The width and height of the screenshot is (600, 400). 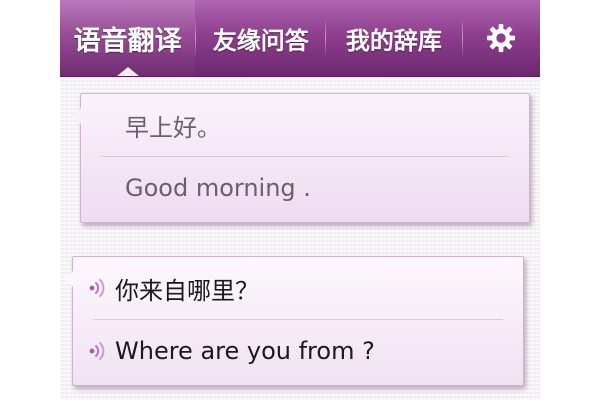 I want to click on gear-icon, so click(x=501, y=38).